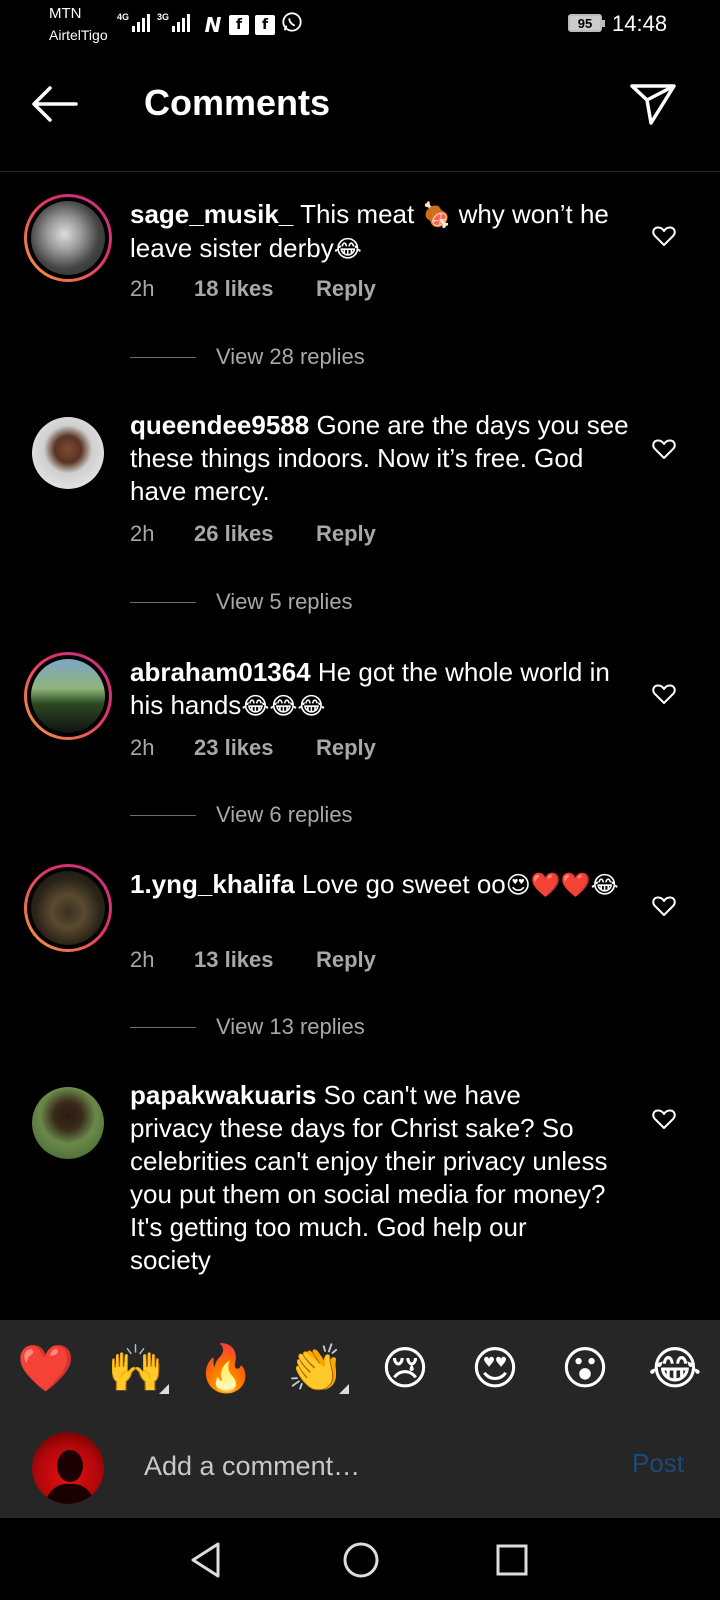 The image size is (720, 1600). Describe the element at coordinates (400, 884) in the screenshot. I see `comment-body: Love go sweet oo` at that location.